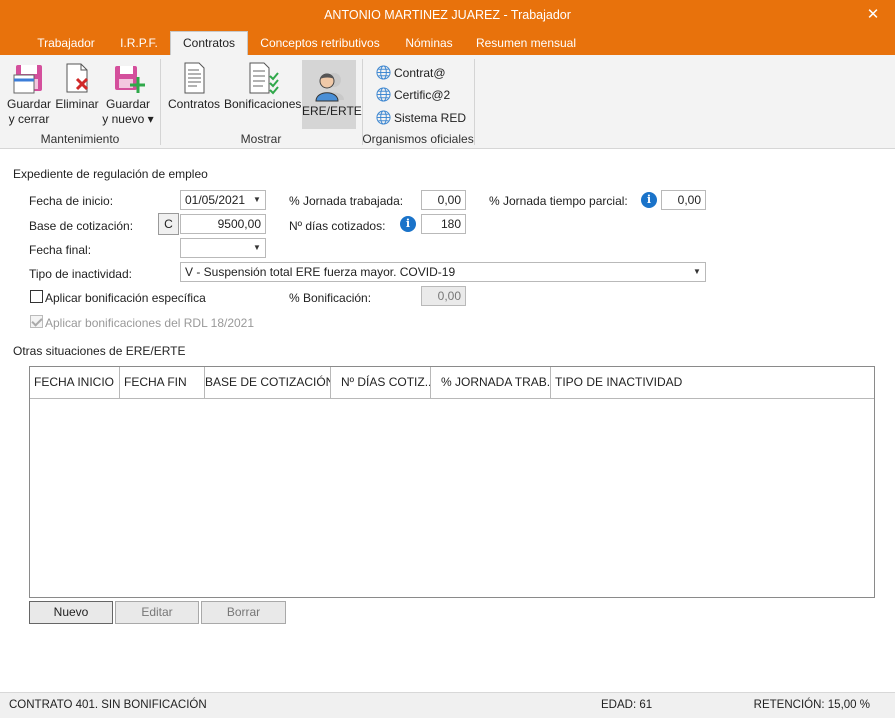 The width and height of the screenshot is (895, 718). Describe the element at coordinates (150, 323) in the screenshot. I see `bonif-rdl-label: Aplicar bonificaciones del RDL 18/2021` at that location.